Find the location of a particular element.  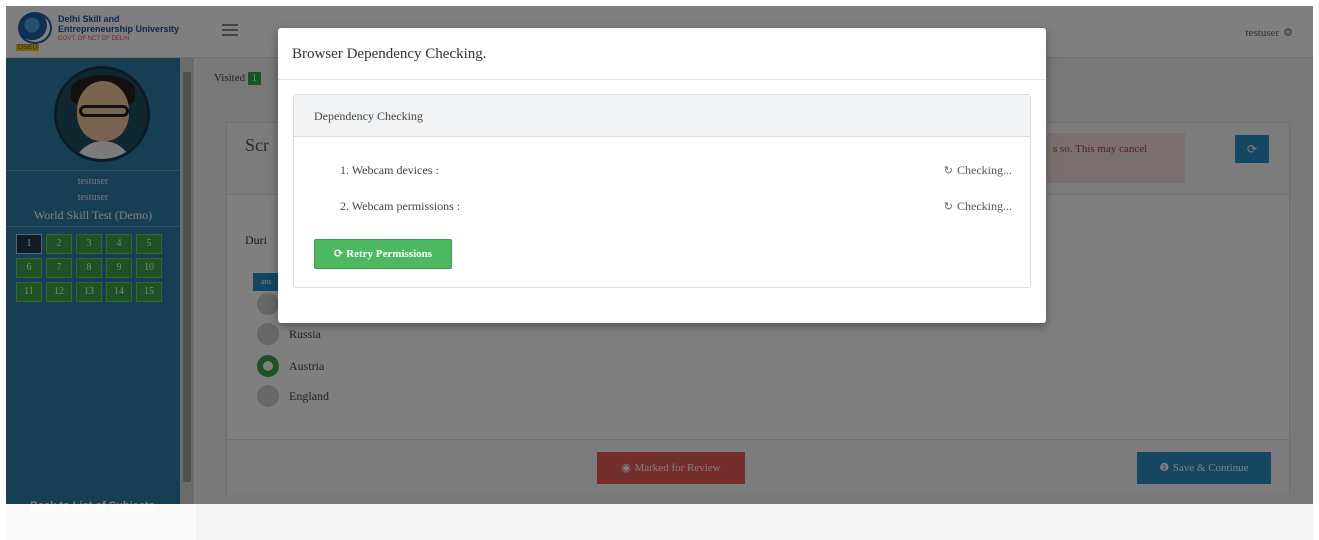

retry-permissions-button: ⟳ Retry Permissions is located at coordinates (383, 254).